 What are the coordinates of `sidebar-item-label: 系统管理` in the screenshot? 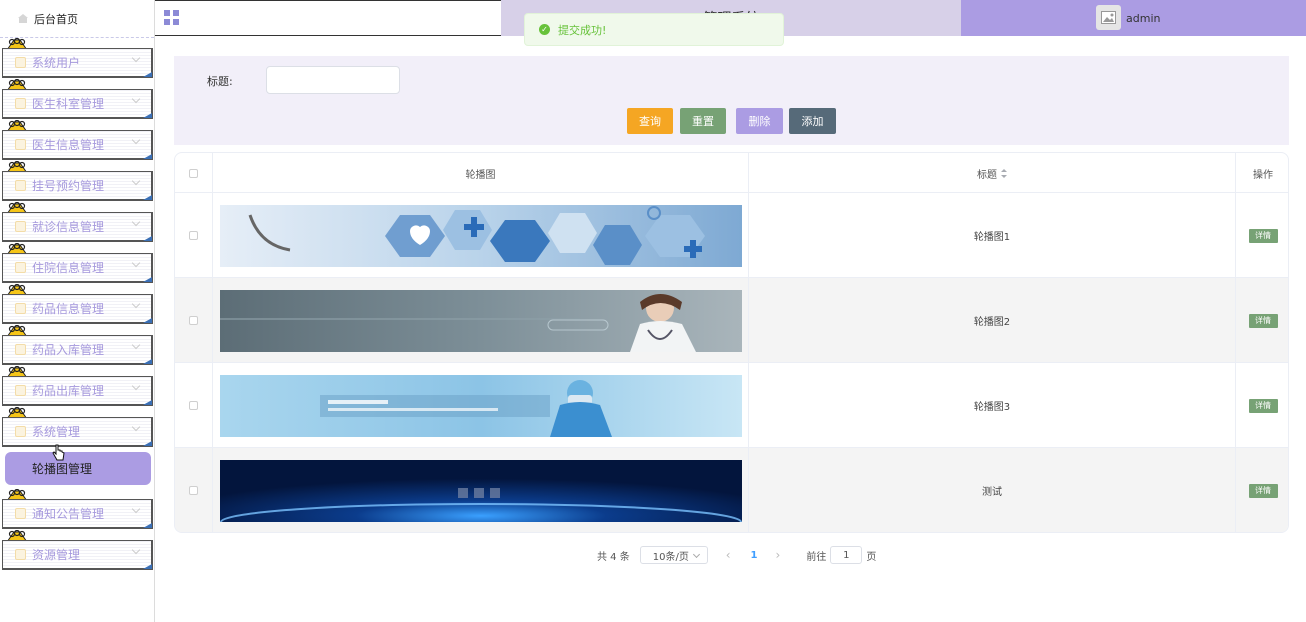 It's located at (56, 432).